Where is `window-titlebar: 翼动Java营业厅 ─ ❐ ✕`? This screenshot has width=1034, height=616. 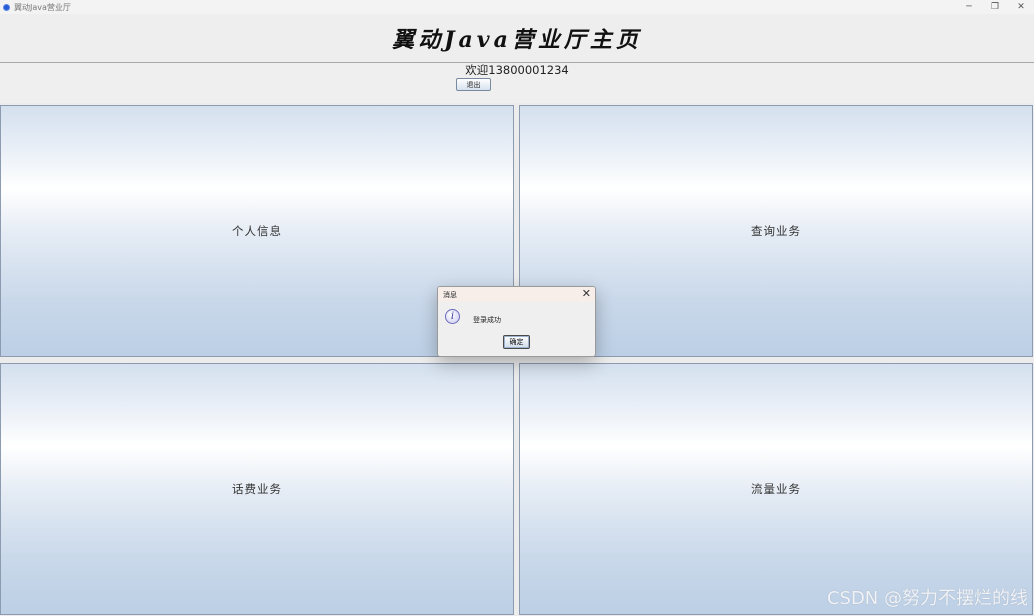 window-titlebar: 翼动Java营业厅 ─ ❐ ✕ is located at coordinates (517, 7).